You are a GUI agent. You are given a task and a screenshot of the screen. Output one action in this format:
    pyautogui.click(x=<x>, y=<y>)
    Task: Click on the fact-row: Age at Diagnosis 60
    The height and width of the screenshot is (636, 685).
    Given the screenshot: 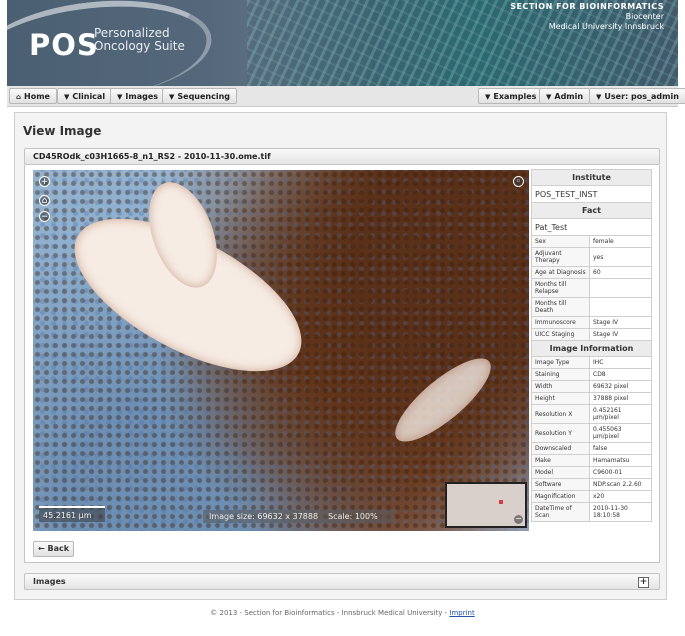 What is the action you would take?
    pyautogui.click(x=591, y=272)
    